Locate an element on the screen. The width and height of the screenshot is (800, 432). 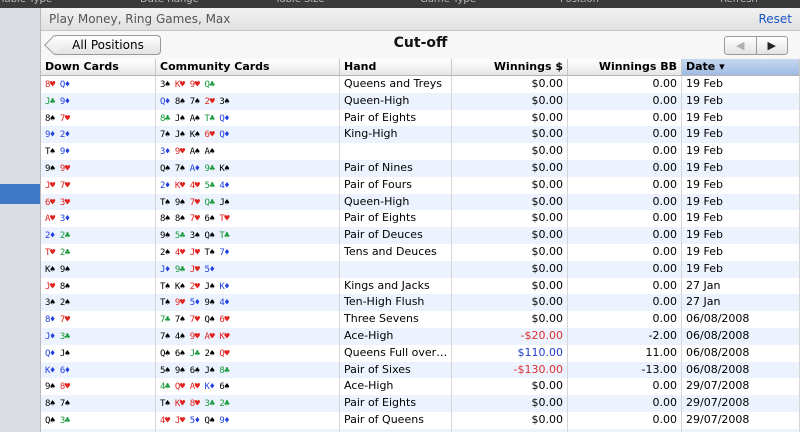
playing-card: 3♣ is located at coordinates (64, 420).